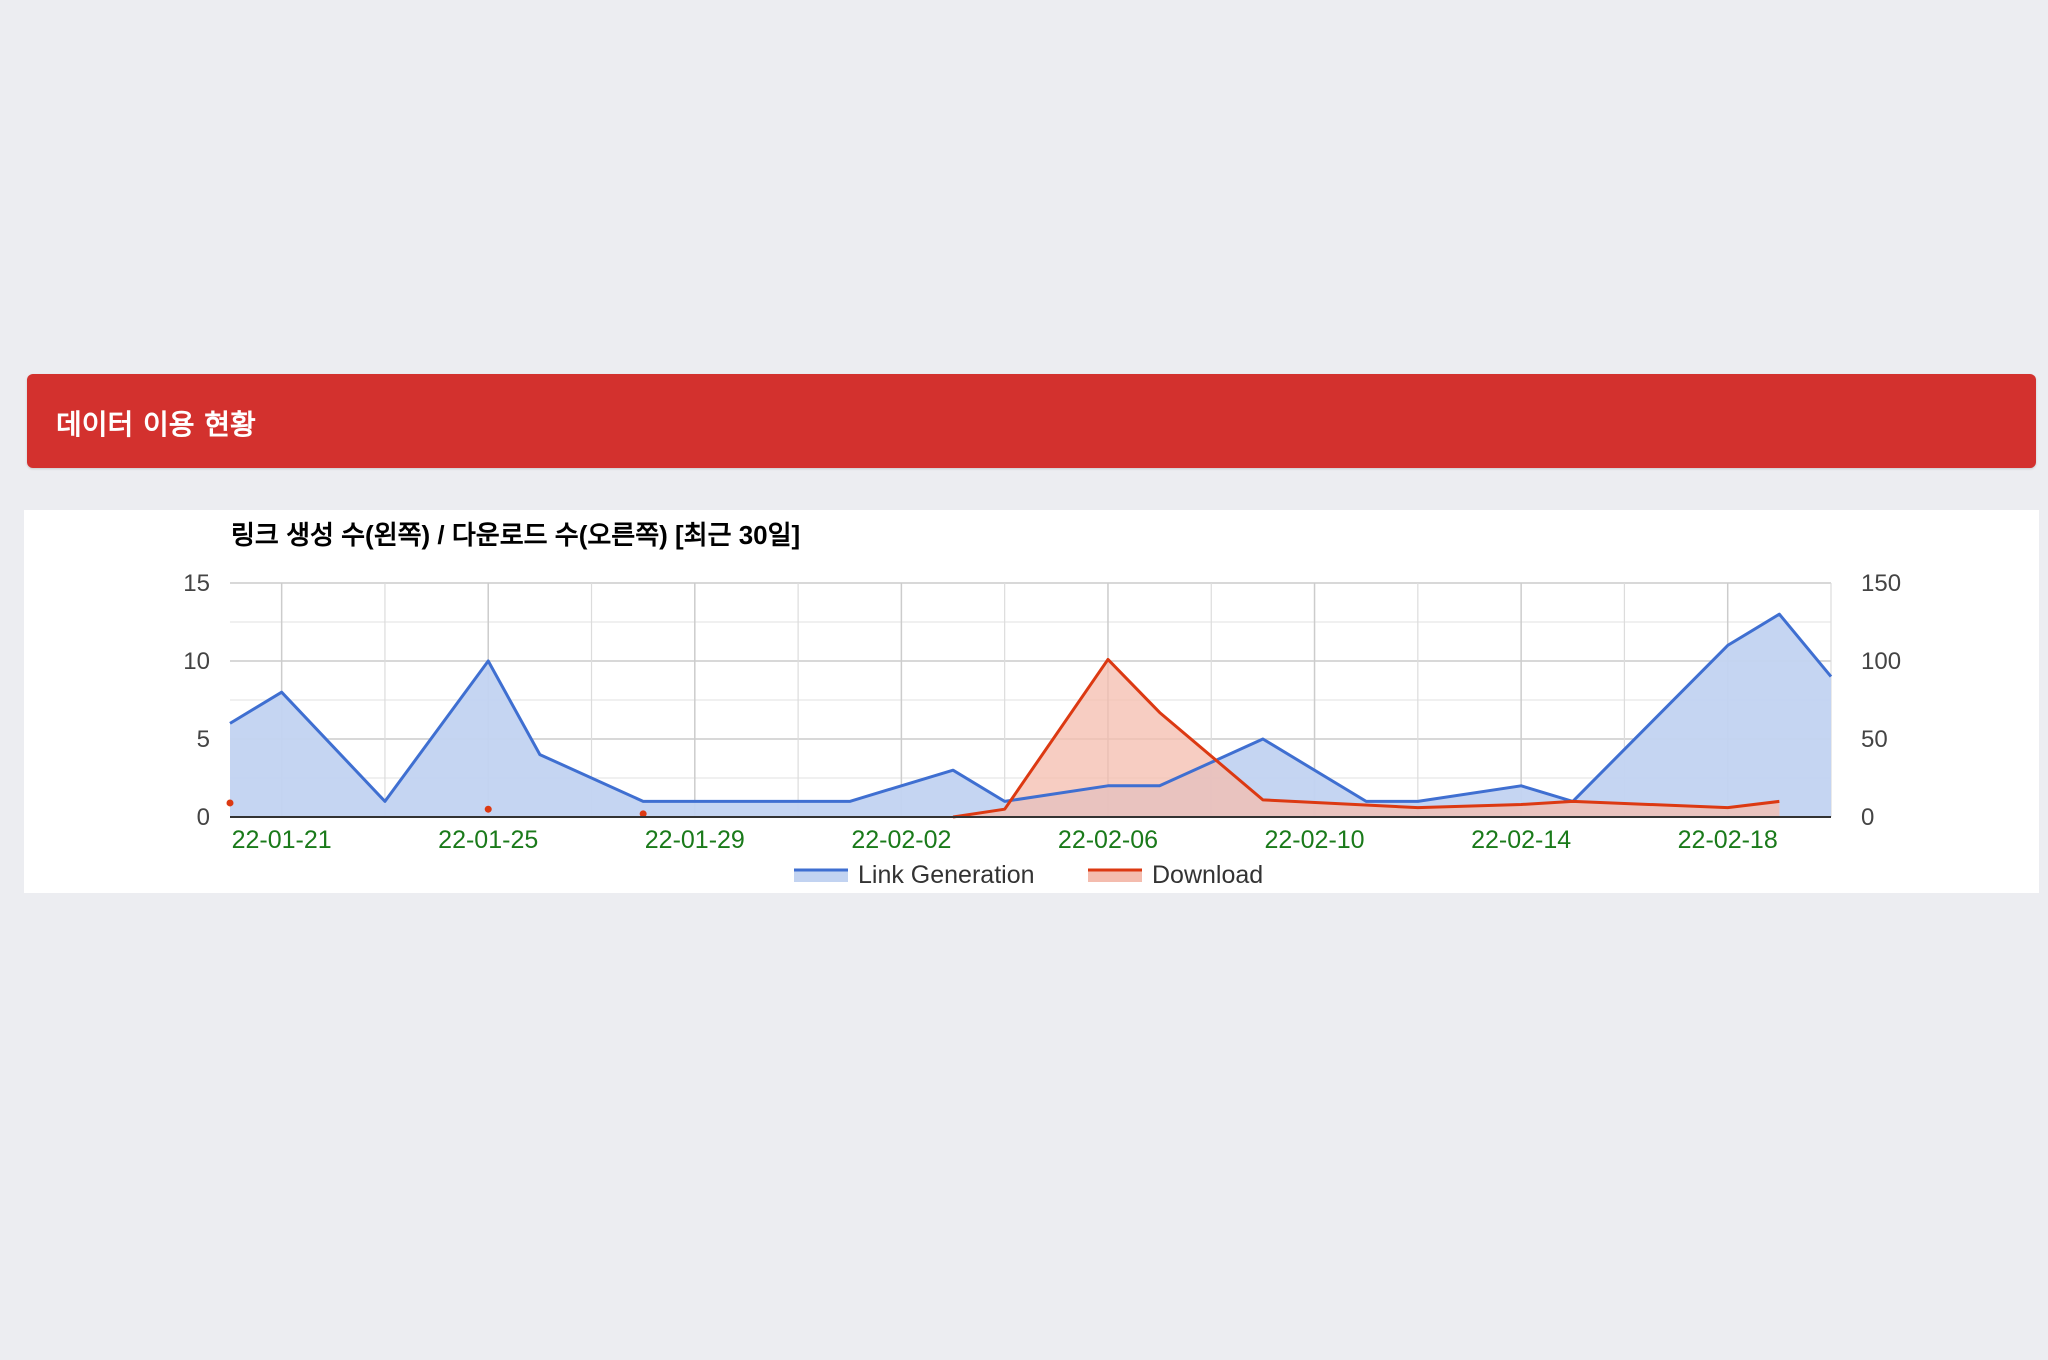 The image size is (2048, 1360). I want to click on y-left-tick-label: 0, so click(203, 817).